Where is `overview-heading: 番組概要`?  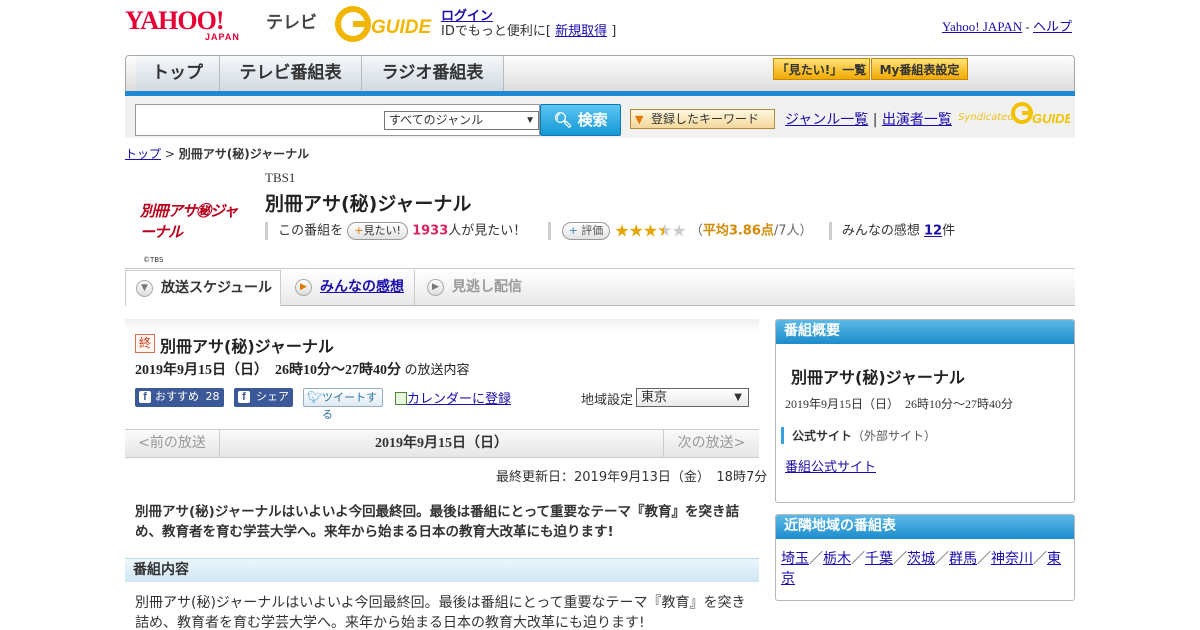 overview-heading: 番組概要 is located at coordinates (925, 332).